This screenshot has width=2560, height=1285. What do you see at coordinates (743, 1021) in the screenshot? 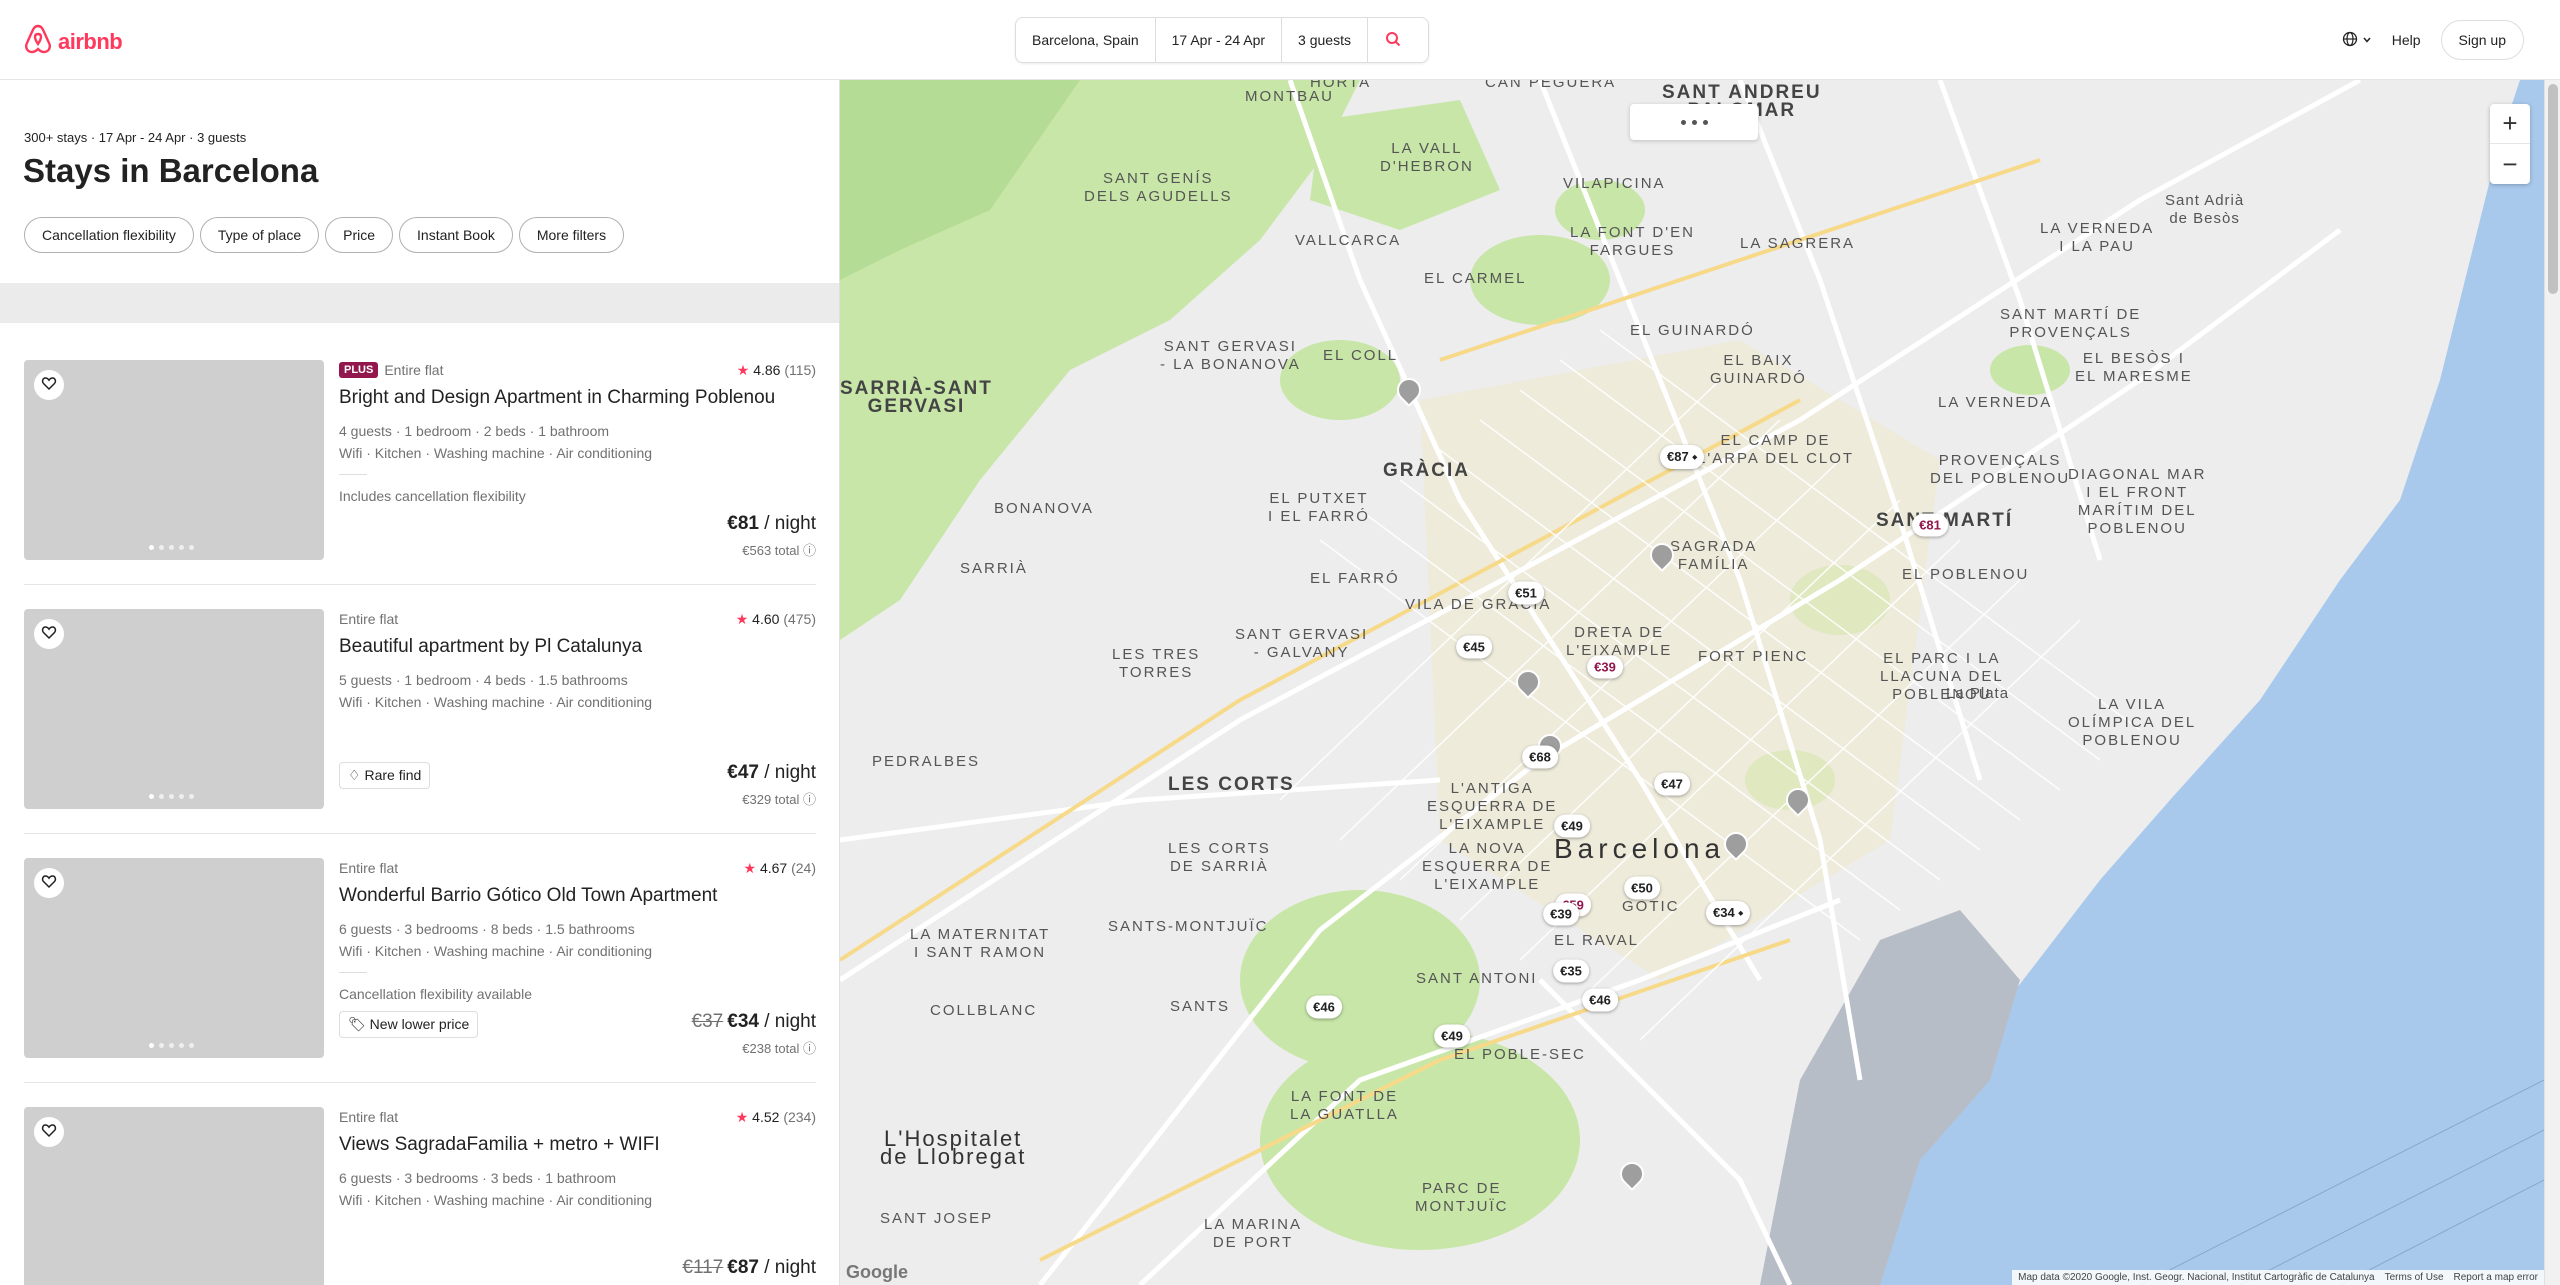
I see `price-value: €34` at bounding box center [743, 1021].